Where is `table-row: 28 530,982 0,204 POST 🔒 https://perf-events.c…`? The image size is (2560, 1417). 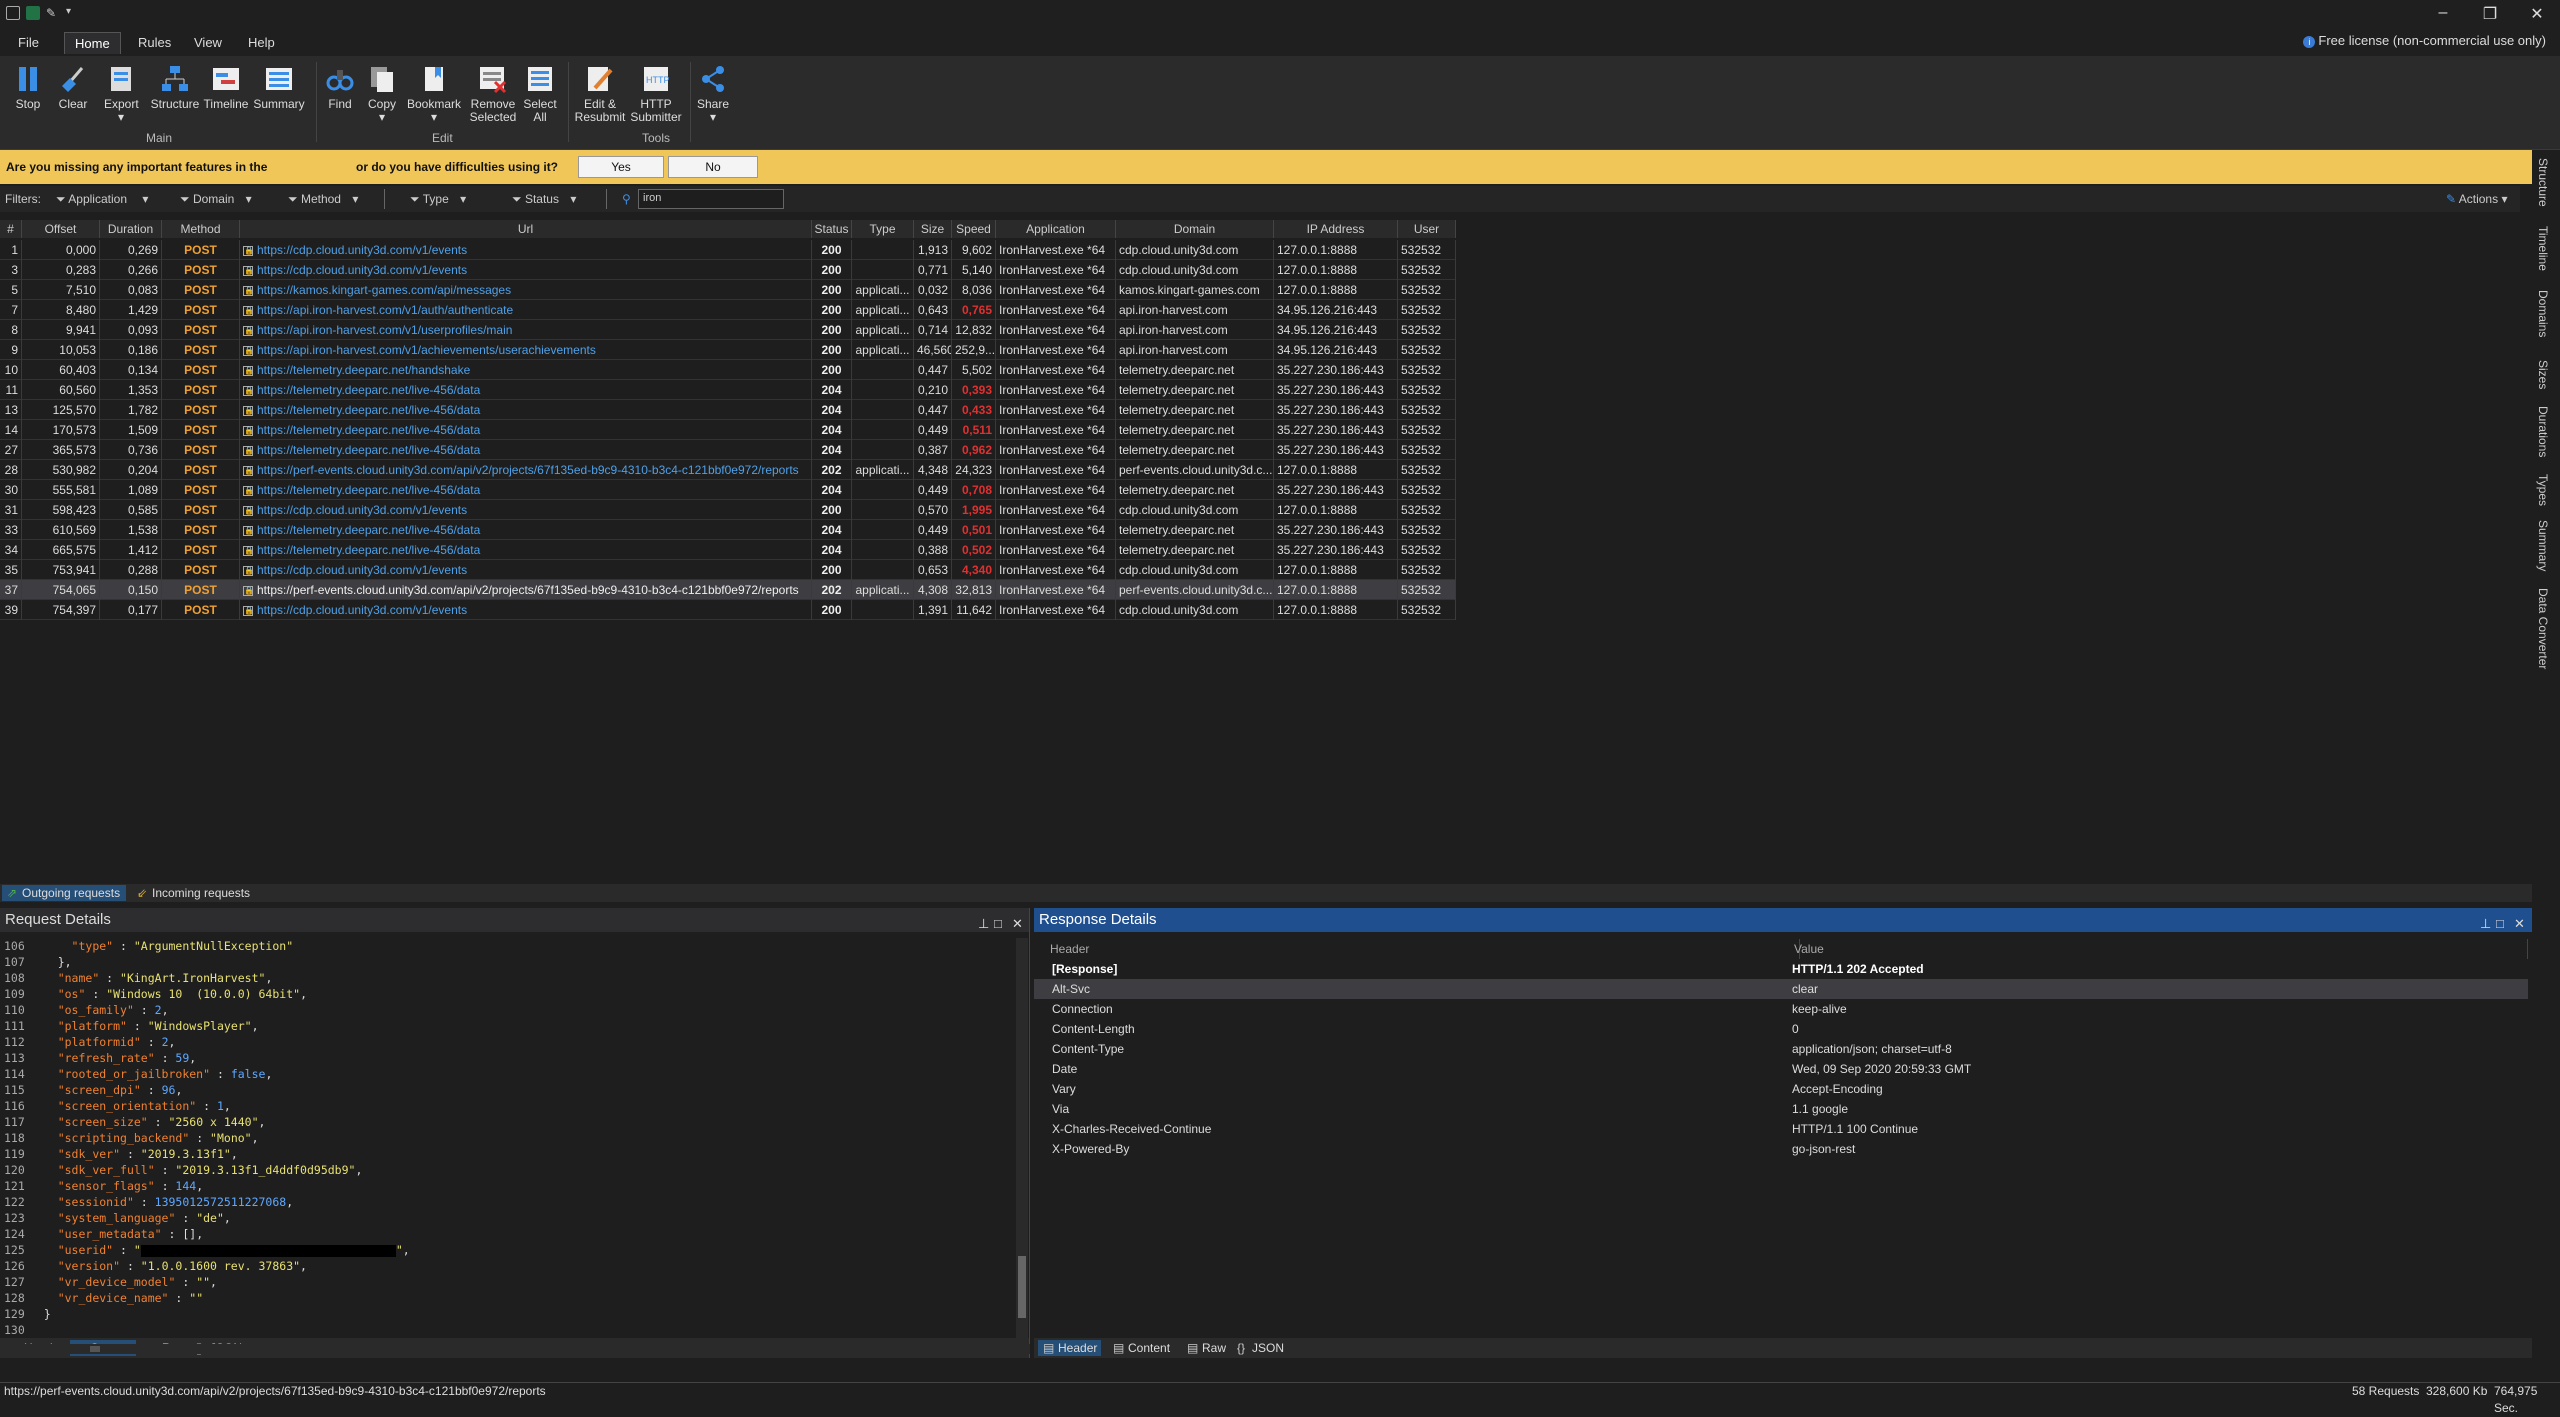 table-row: 28 530,982 0,204 POST 🔒 https://perf-events.c… is located at coordinates (728, 470).